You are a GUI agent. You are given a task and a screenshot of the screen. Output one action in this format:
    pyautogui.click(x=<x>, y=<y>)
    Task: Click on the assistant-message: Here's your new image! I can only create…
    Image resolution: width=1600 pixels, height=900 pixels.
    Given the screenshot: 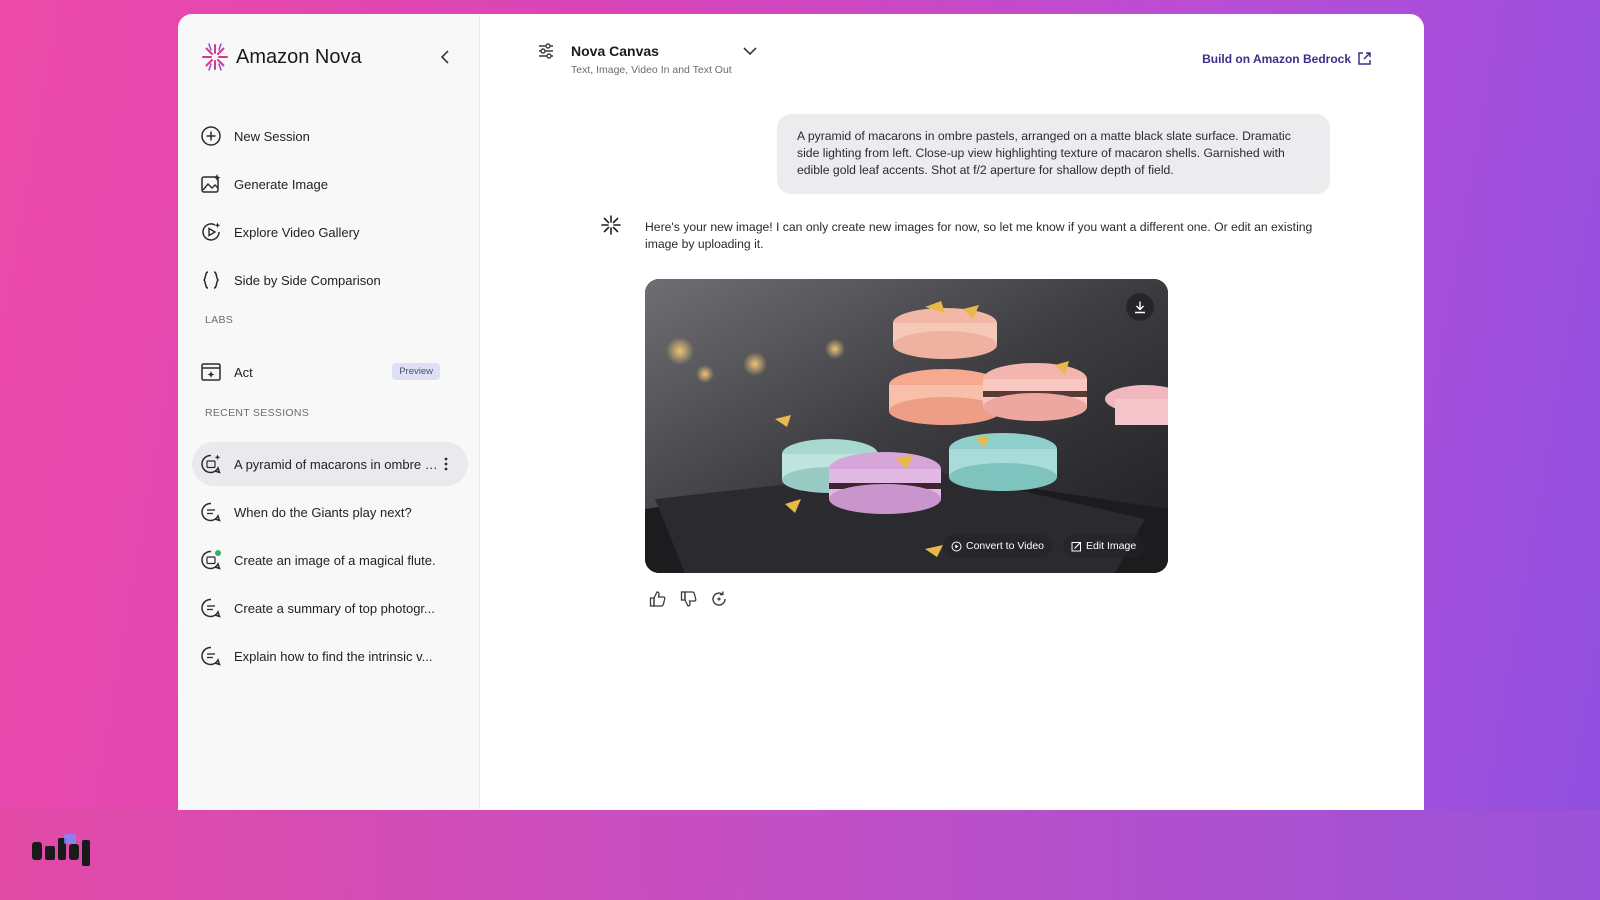 What is the action you would take?
    pyautogui.click(x=979, y=235)
    